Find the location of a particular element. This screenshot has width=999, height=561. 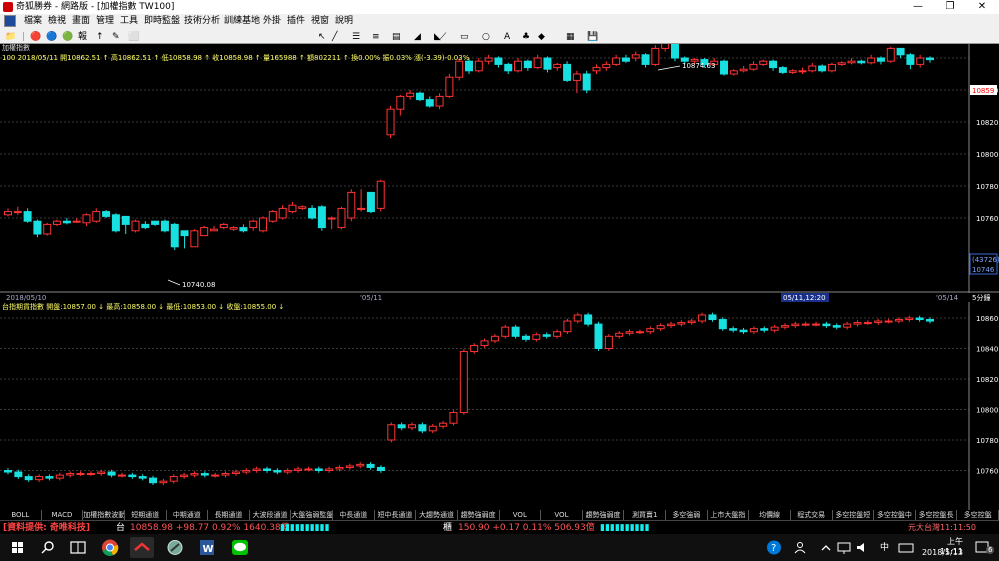

windows-start-icon is located at coordinates (18, 547).